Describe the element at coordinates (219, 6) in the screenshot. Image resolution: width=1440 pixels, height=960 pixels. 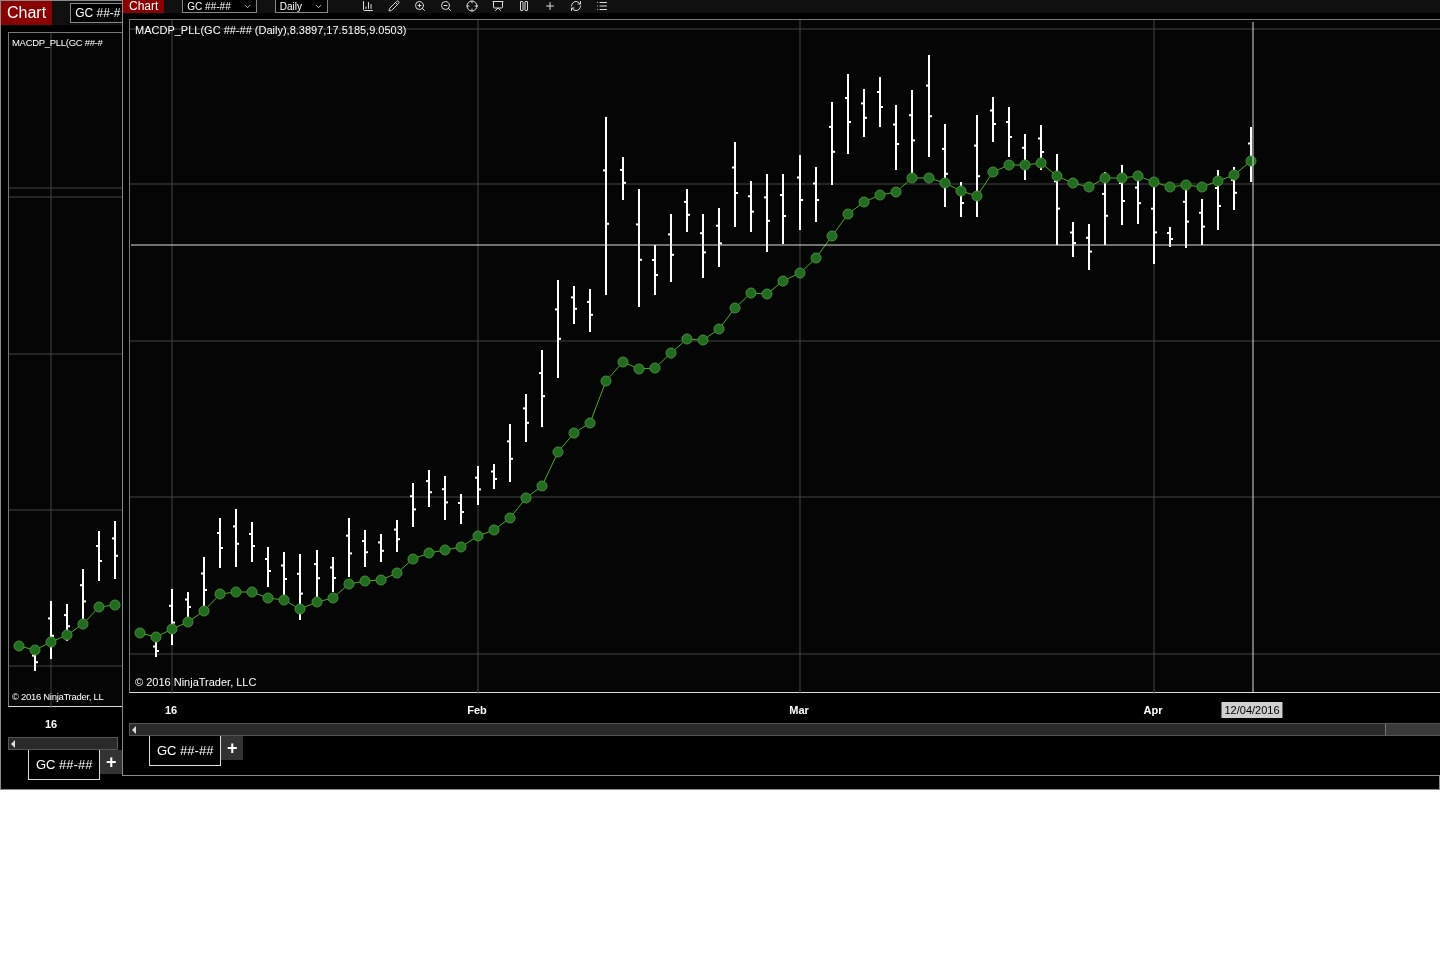
I see `instrument-field: GC ##-##` at that location.